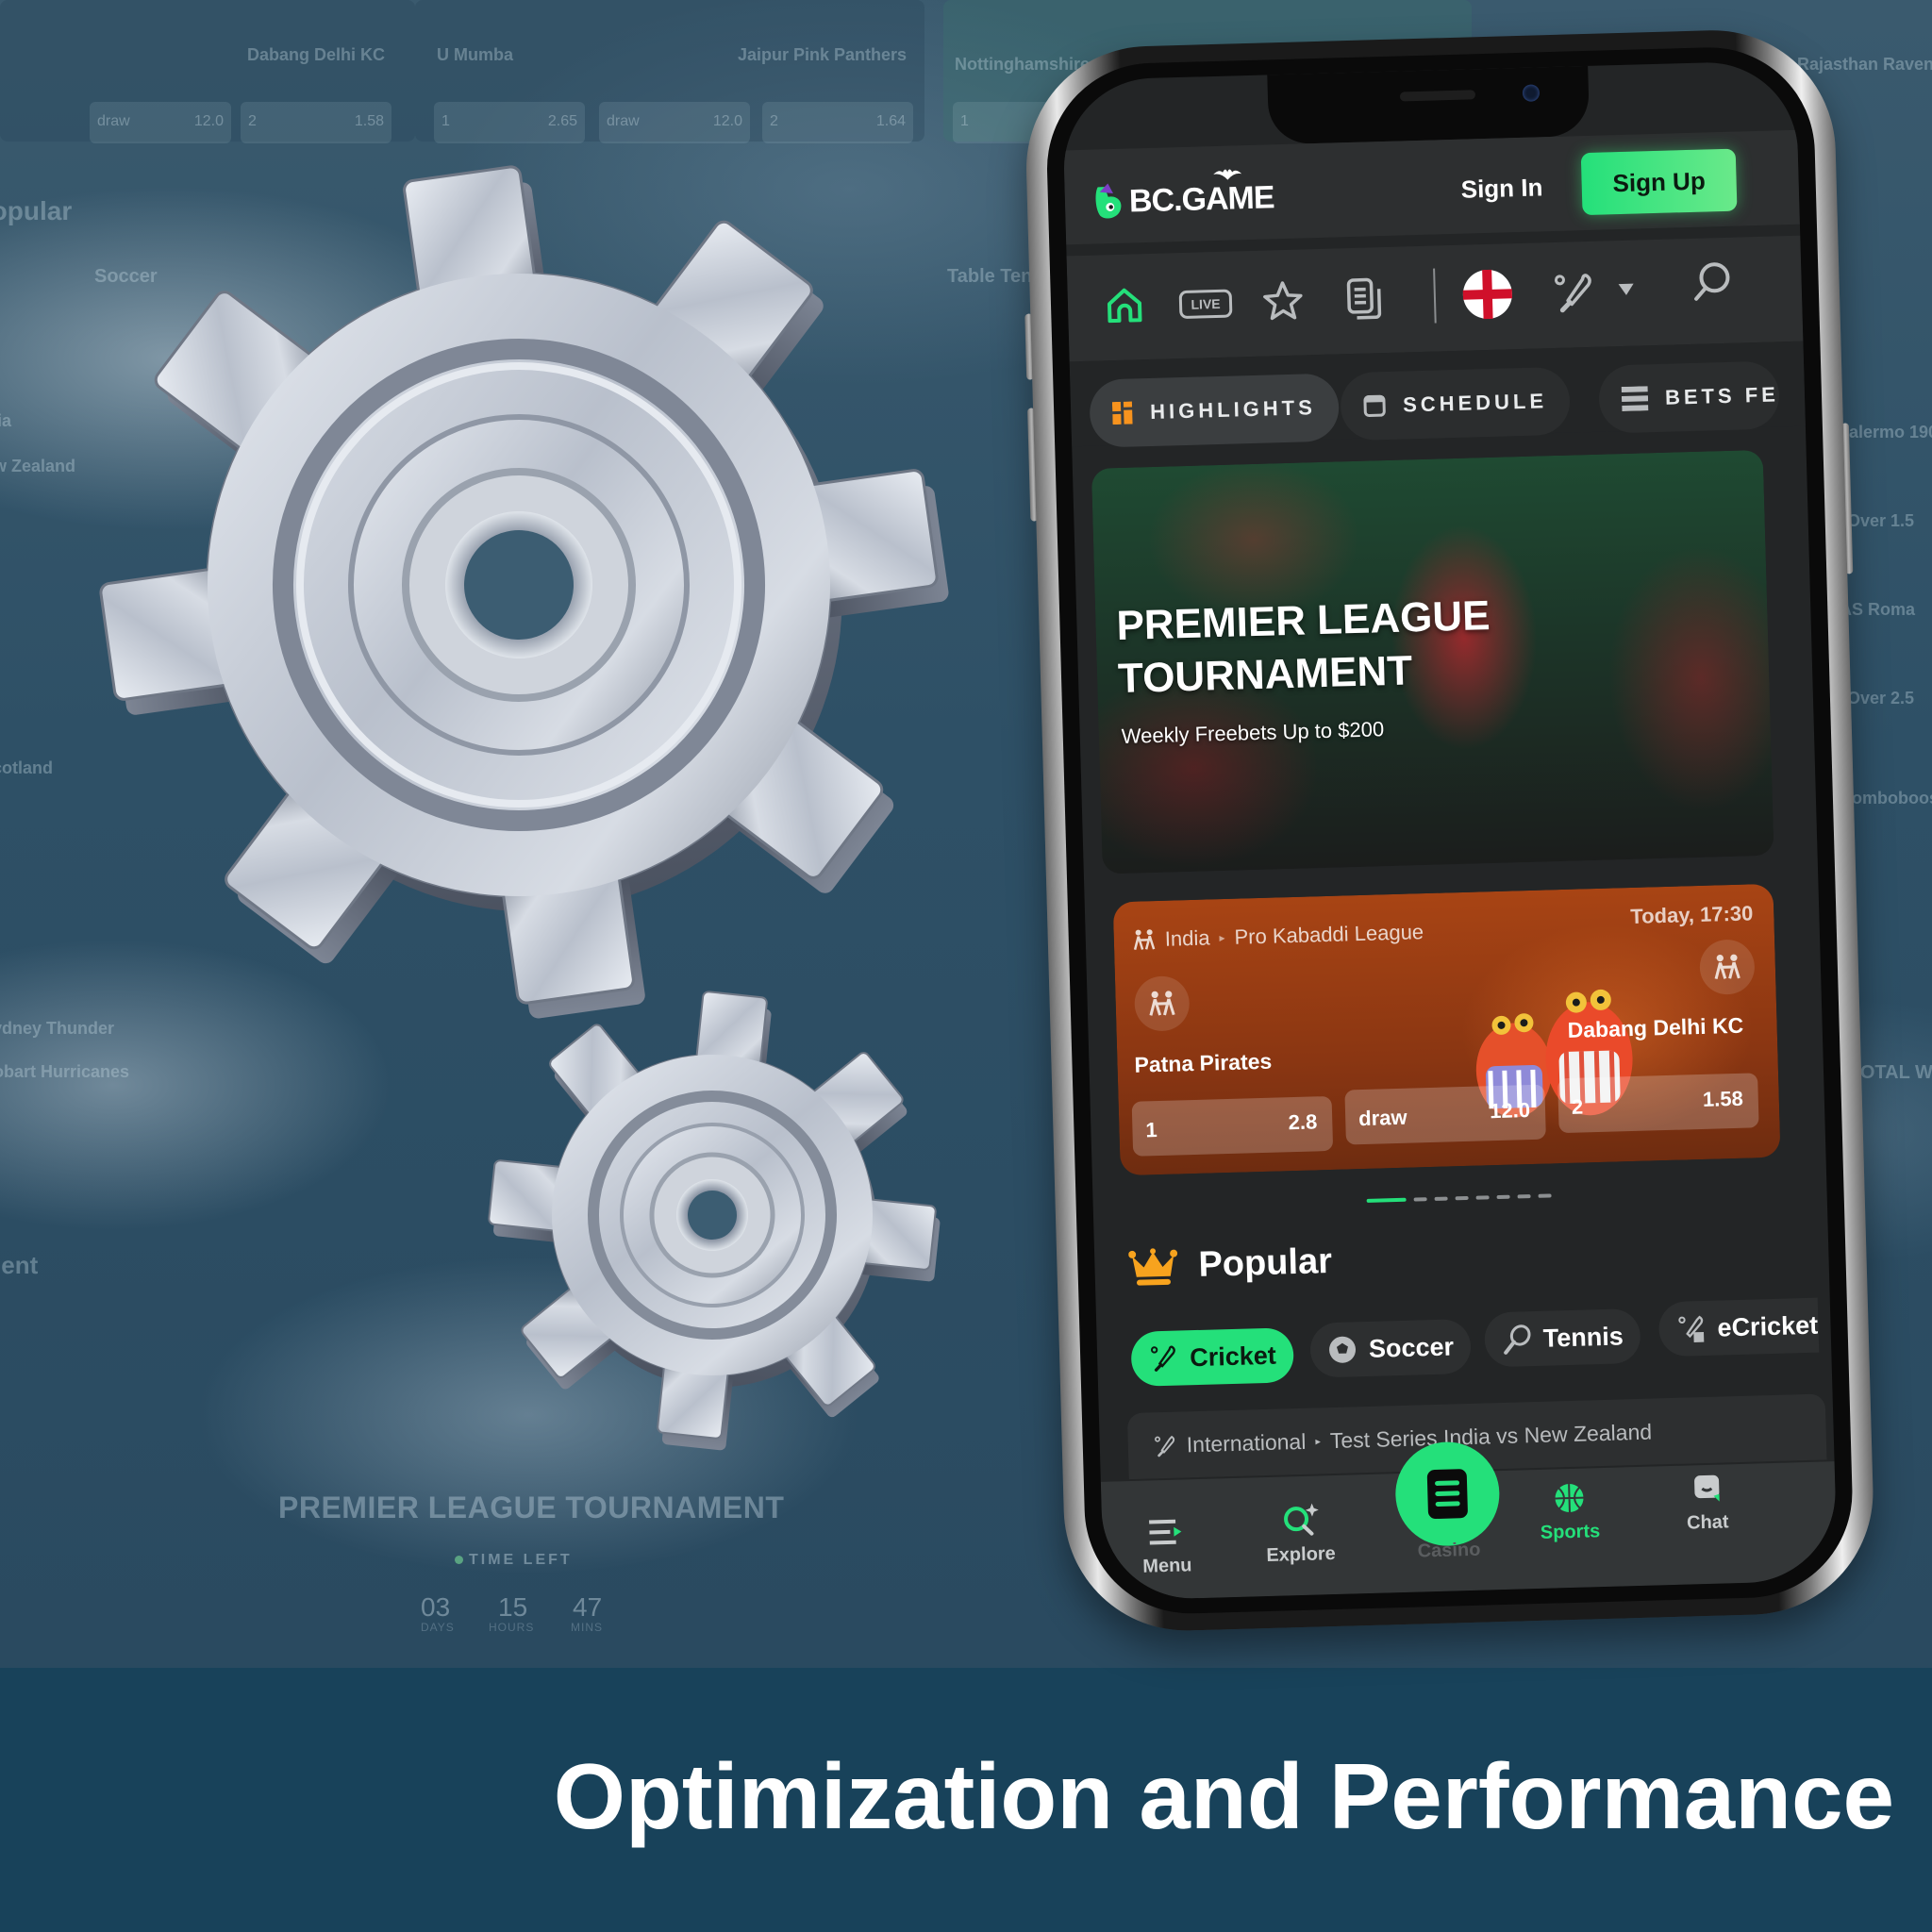  Describe the element at coordinates (1343, 1349) in the screenshot. I see `soccer-ball-icon` at that location.